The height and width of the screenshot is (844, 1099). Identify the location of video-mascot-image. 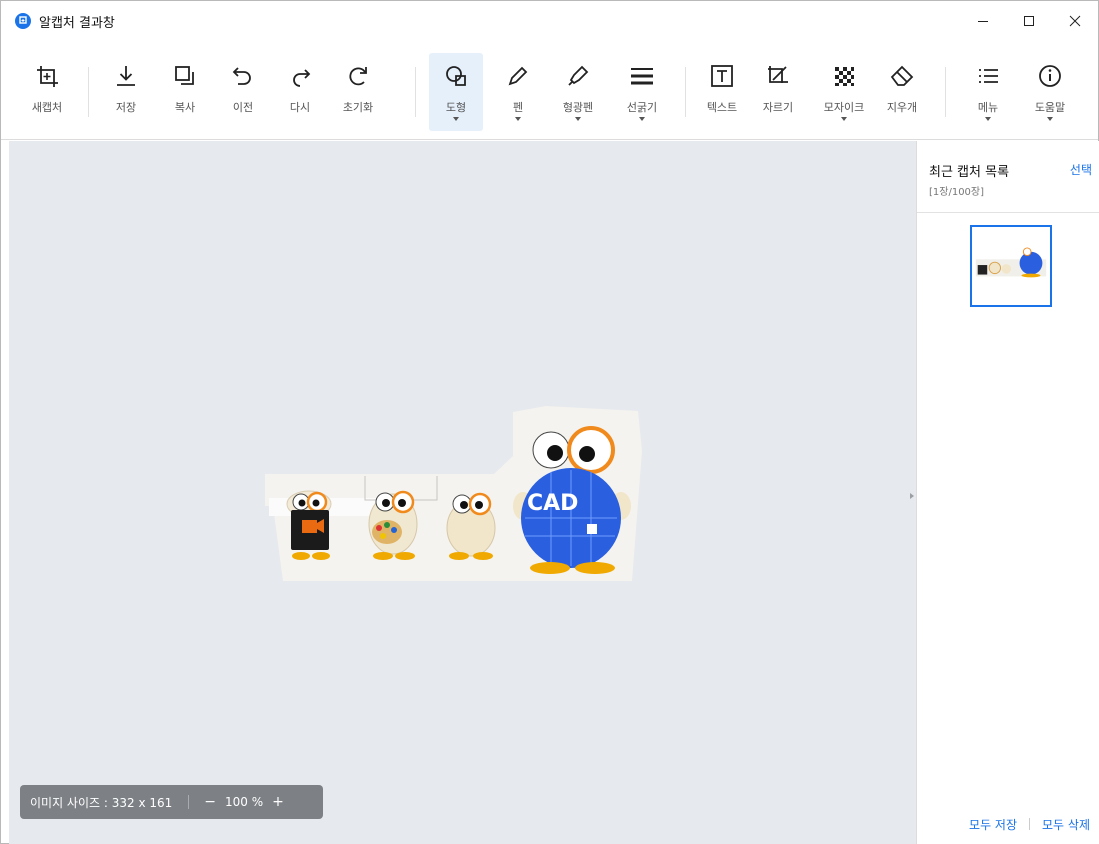
(309, 525).